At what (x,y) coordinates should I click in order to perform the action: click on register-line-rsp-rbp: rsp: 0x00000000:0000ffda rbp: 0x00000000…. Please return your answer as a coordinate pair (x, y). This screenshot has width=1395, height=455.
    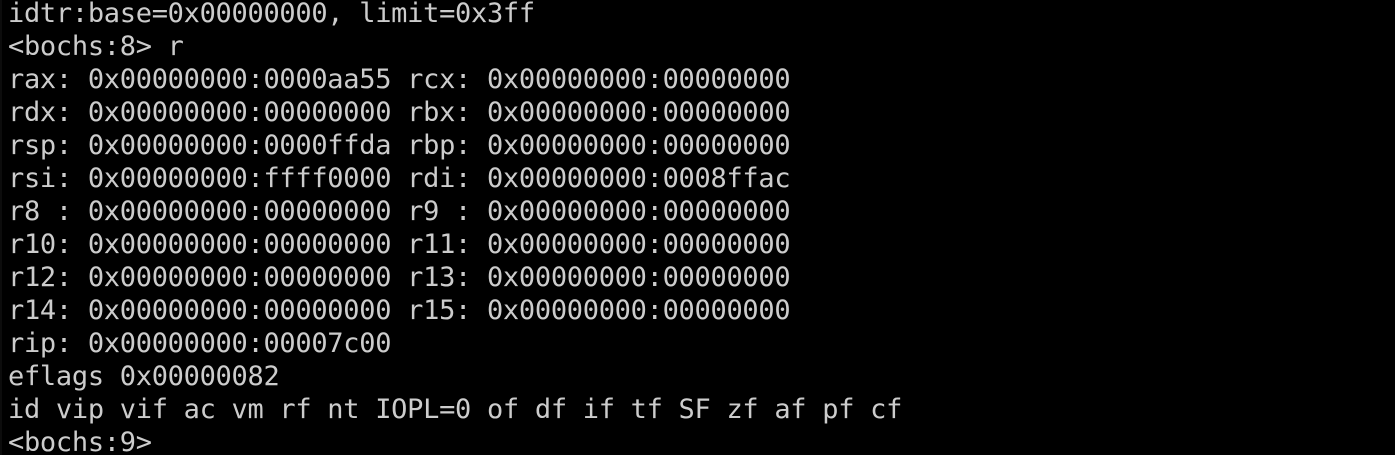
    Looking at the image, I should click on (399, 145).